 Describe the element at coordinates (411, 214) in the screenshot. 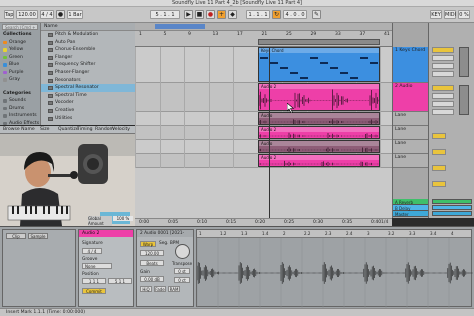

I see `return-track-header: Master` at that location.